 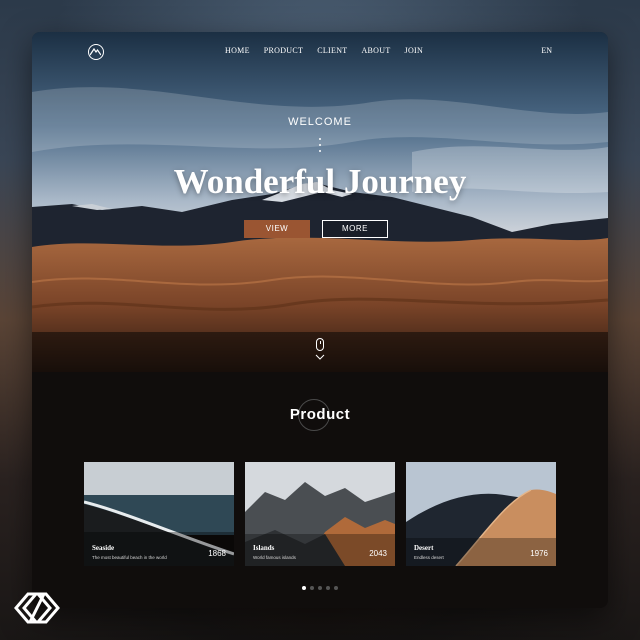 What do you see at coordinates (424, 548) in the screenshot?
I see `product-name: Desert` at bounding box center [424, 548].